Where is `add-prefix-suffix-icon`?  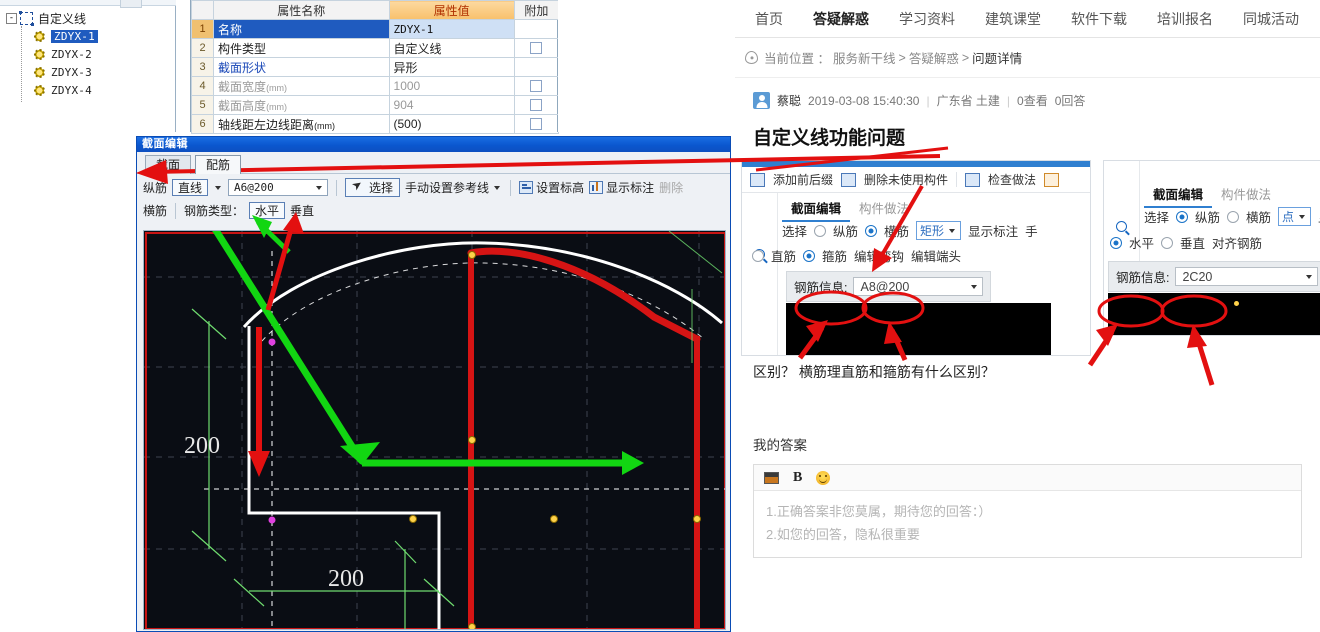
add-prefix-suffix-icon is located at coordinates (757, 179).